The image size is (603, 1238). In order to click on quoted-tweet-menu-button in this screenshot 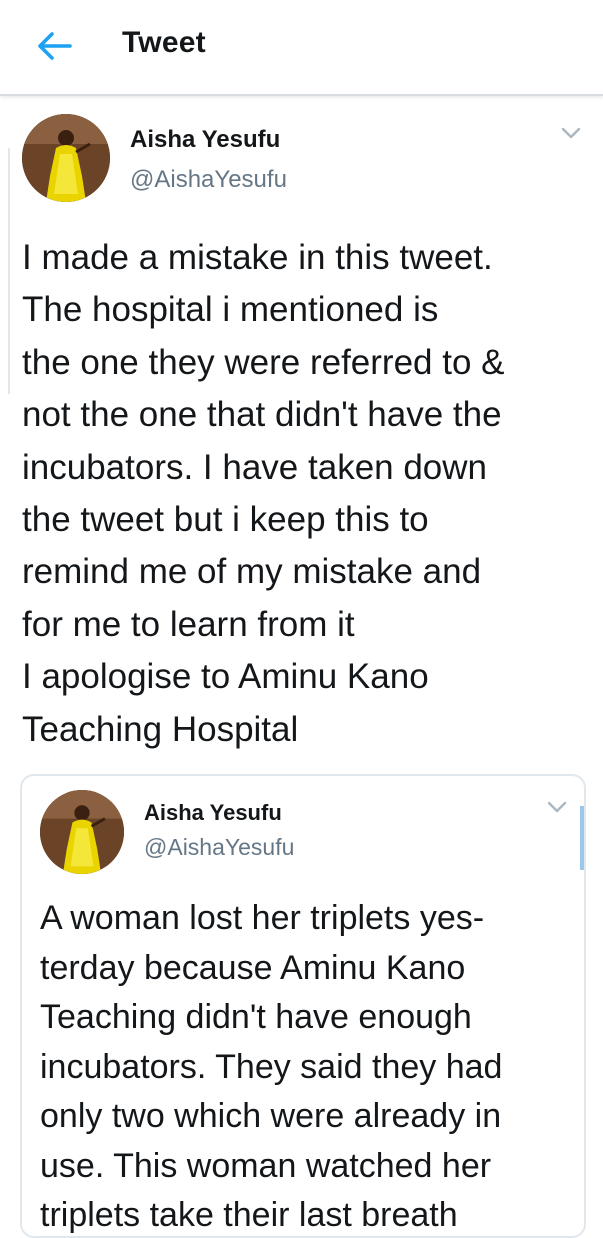, I will do `click(557, 809)`.